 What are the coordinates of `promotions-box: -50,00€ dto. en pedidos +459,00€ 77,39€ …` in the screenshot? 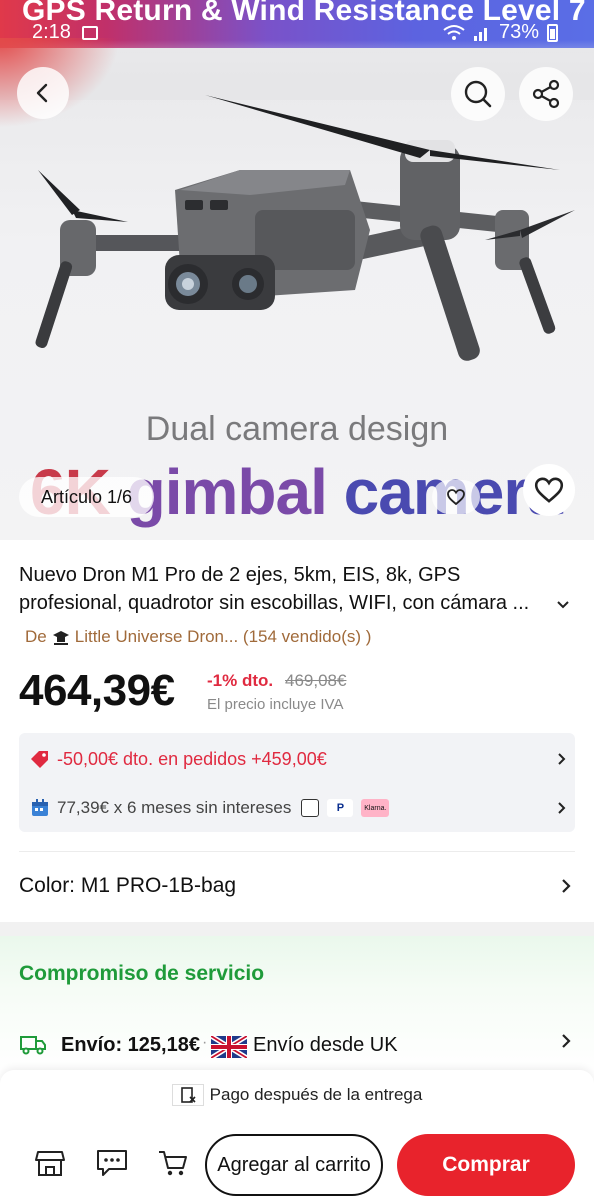 It's located at (297, 782).